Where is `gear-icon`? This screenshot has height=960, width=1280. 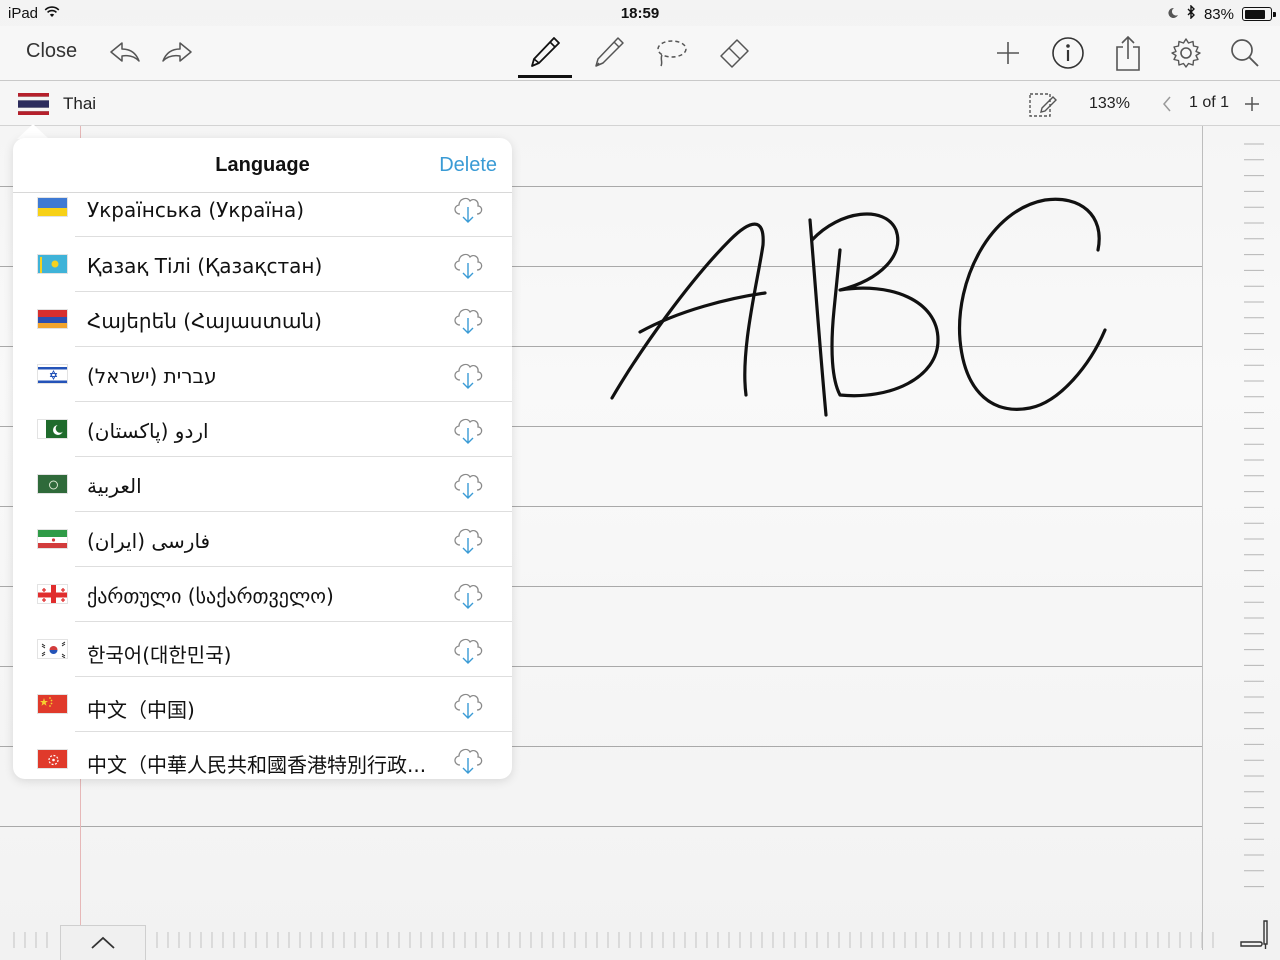 gear-icon is located at coordinates (1186, 53).